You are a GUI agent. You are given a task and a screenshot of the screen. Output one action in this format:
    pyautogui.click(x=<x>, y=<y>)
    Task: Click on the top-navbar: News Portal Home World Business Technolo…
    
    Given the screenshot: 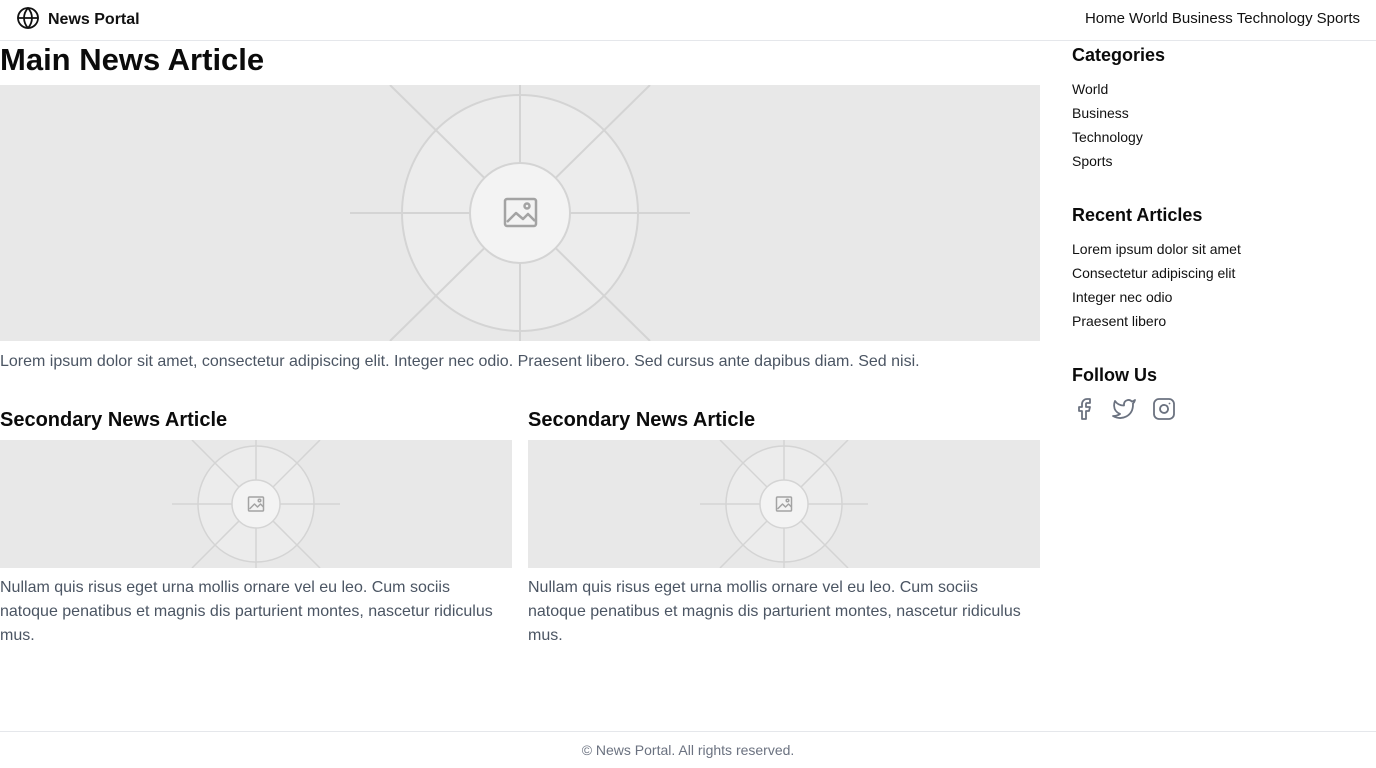 What is the action you would take?
    pyautogui.click(x=688, y=20)
    